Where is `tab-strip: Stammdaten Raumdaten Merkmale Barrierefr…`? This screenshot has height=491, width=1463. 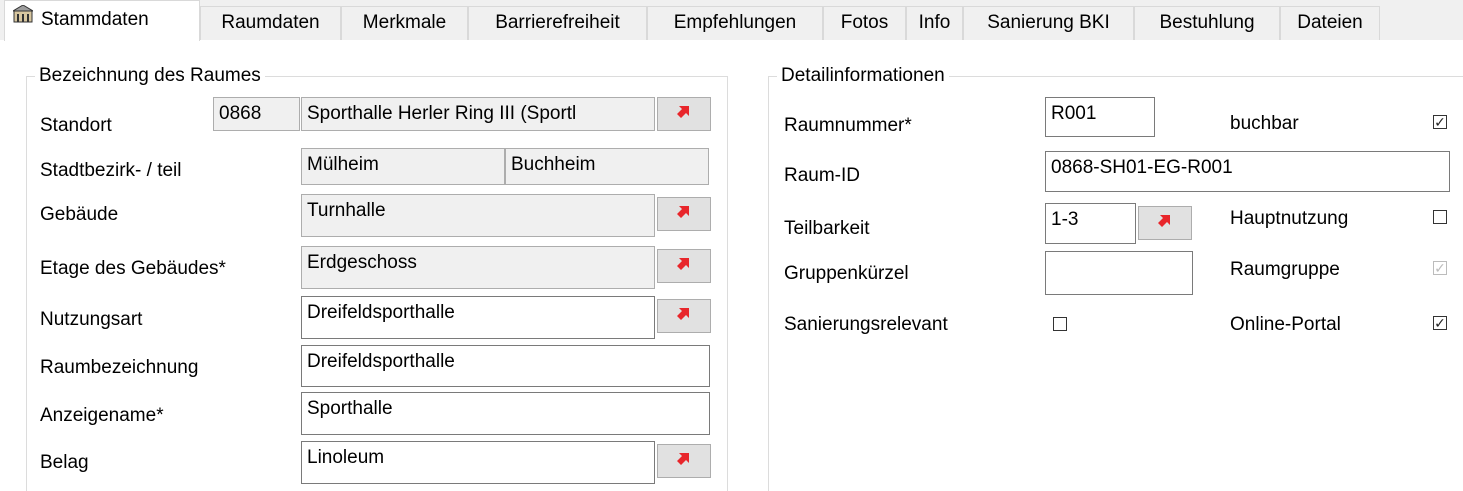 tab-strip: Stammdaten Raumdaten Merkmale Barrierefr… is located at coordinates (731, 20).